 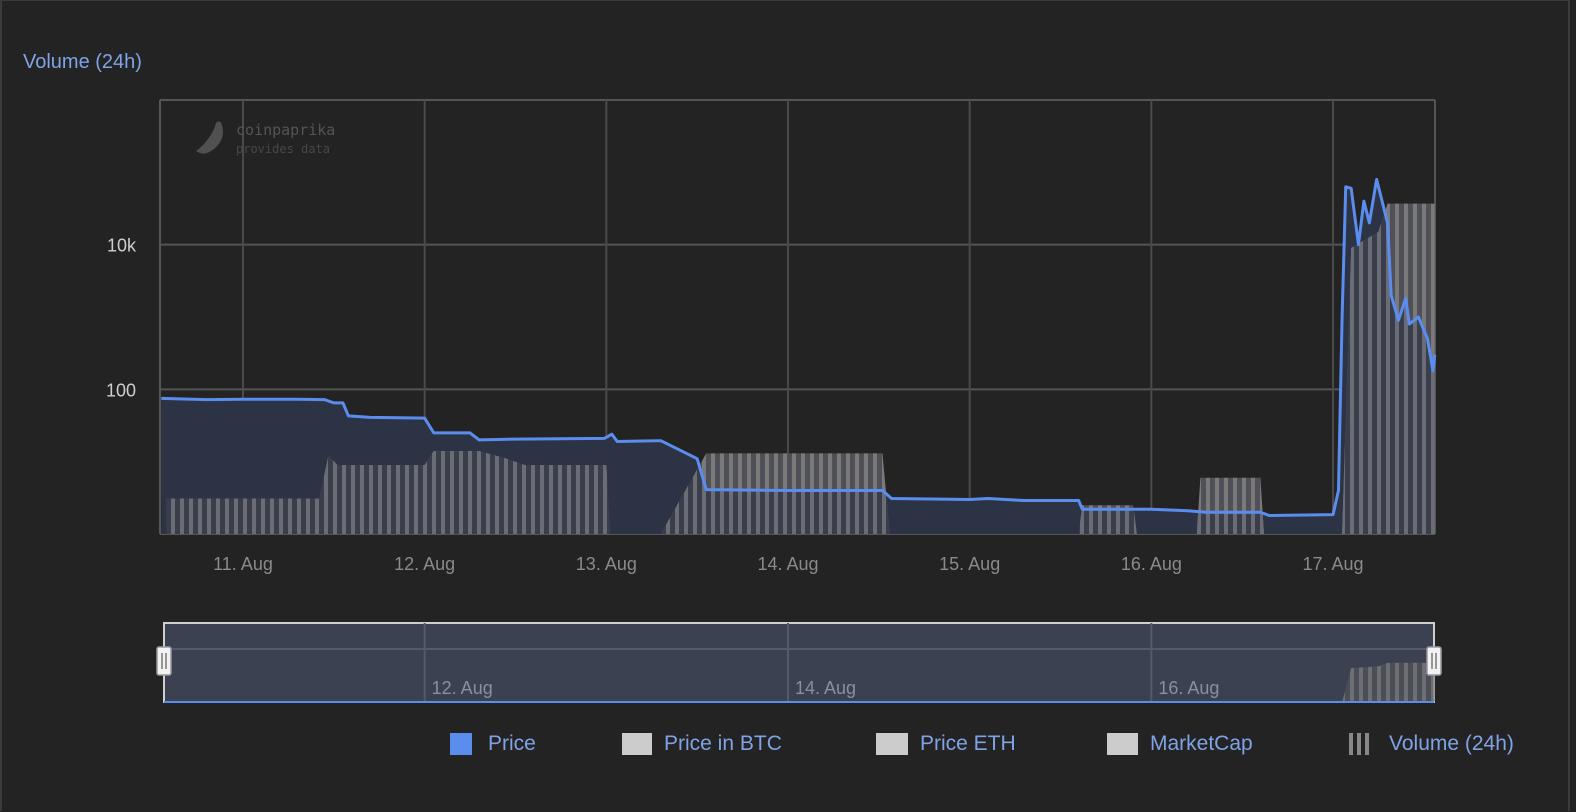 I want to click on svg-text: coinpaprika, so click(x=285, y=130).